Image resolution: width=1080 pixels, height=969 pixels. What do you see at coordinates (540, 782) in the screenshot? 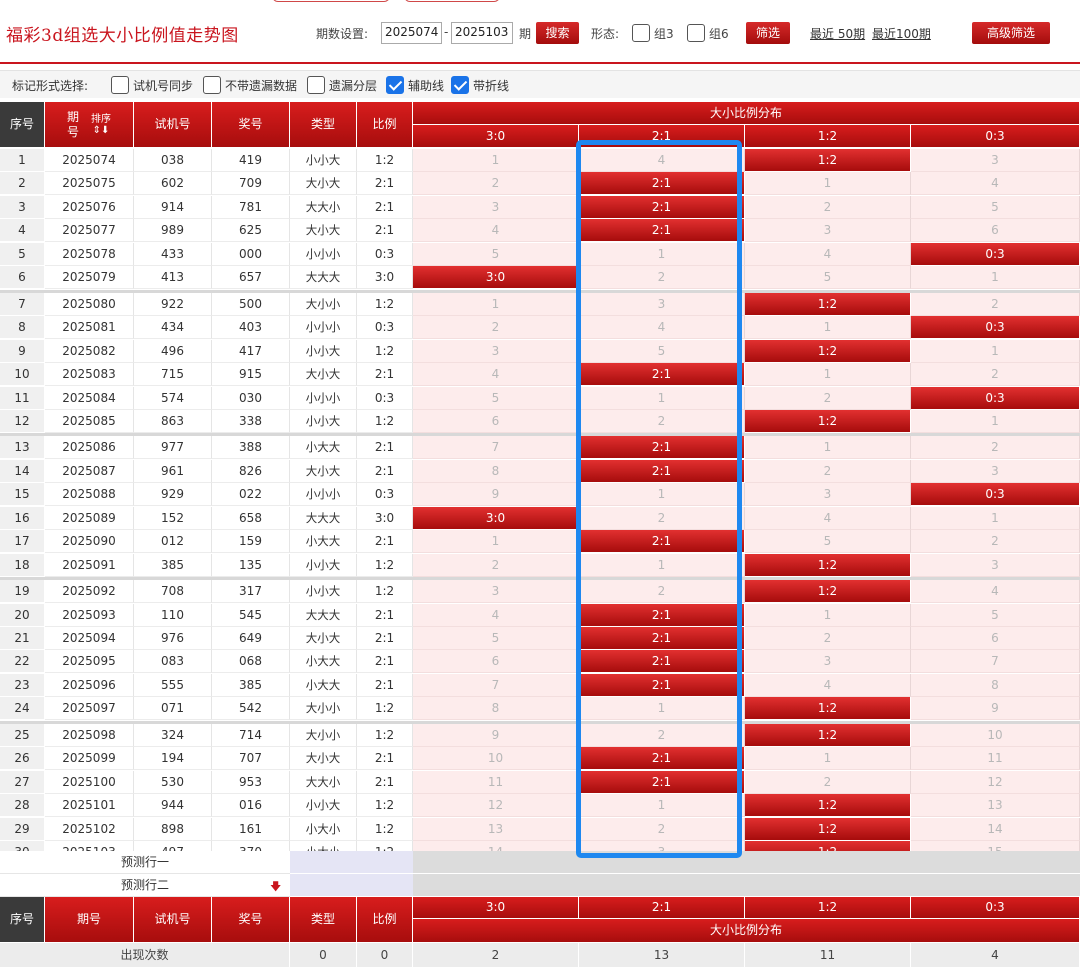
I see `table-row: 27 2025100 530 953 大大小 2:1 11 2:1 2 12` at bounding box center [540, 782].